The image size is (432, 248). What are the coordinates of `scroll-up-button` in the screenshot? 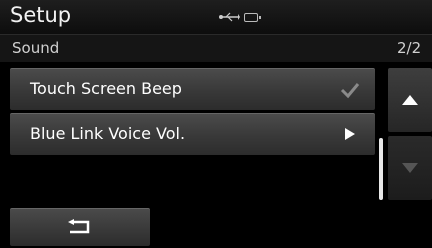 It's located at (410, 100).